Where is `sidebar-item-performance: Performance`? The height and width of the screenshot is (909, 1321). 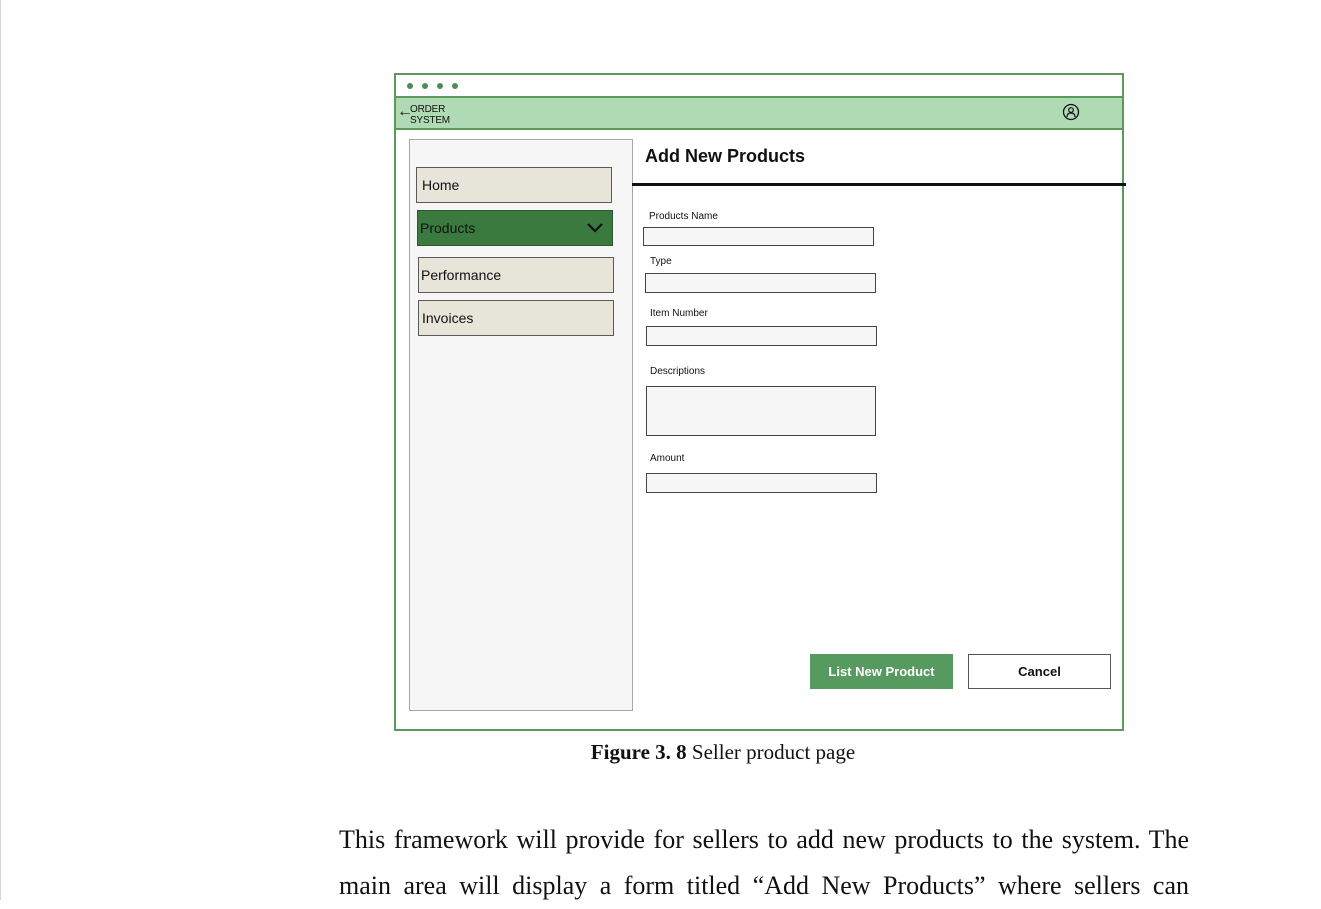
sidebar-item-performance: Performance is located at coordinates (516, 275).